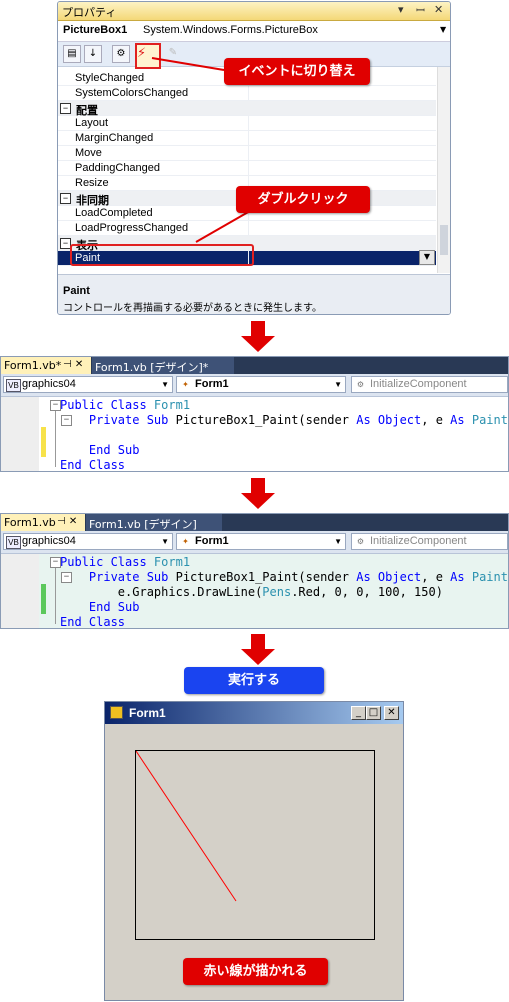 Image resolution: width=509 pixels, height=1002 pixels. I want to click on callout-double-click: ダブルクリック, so click(303, 199).